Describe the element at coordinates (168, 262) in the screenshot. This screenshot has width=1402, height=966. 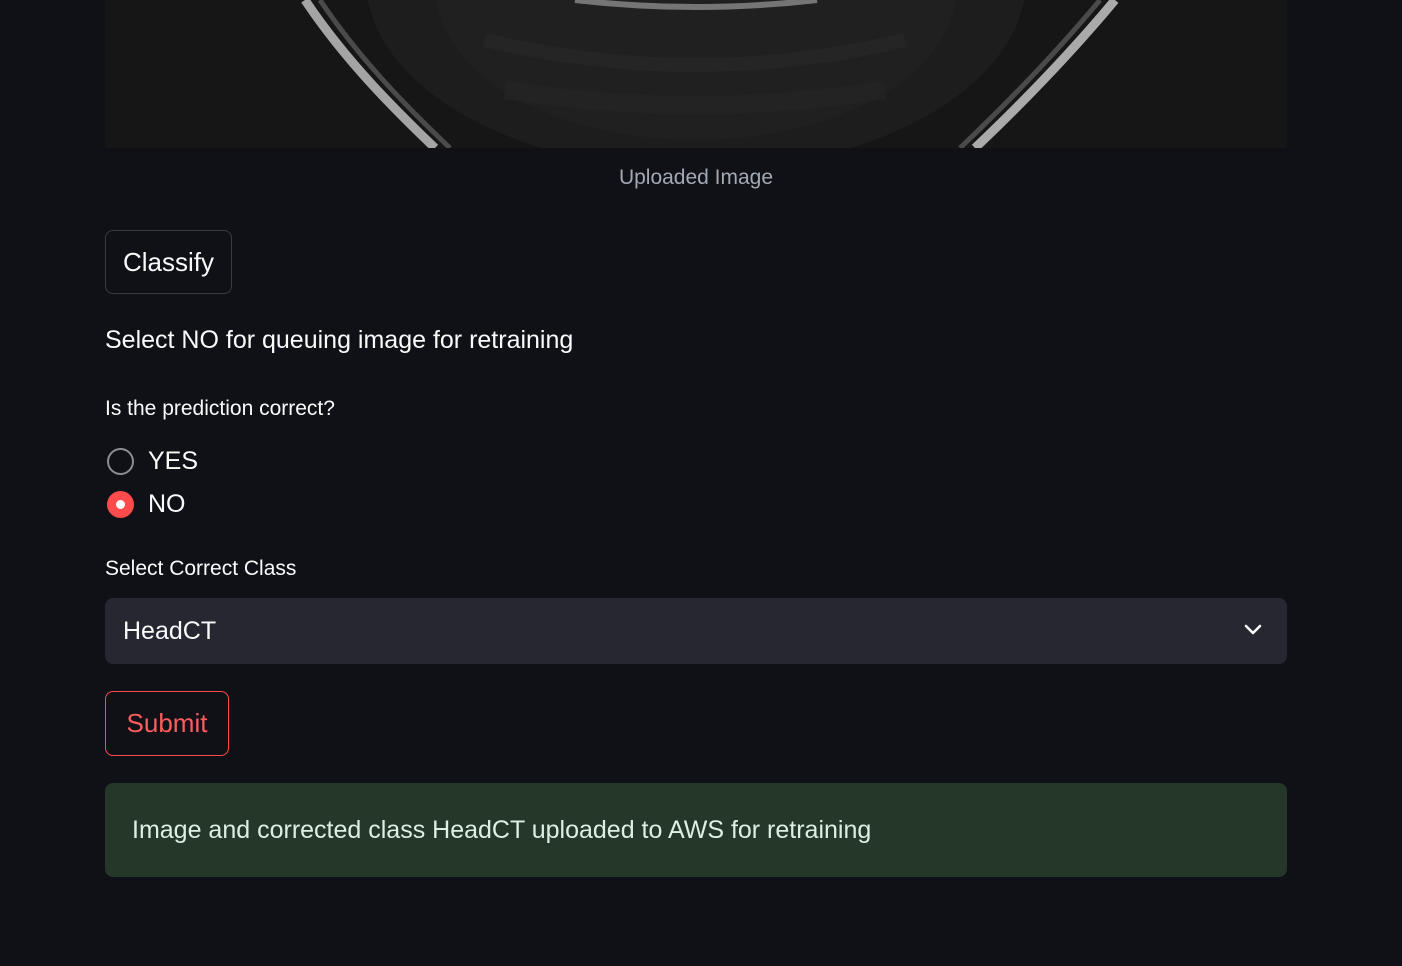
I see `classify-button: Classify` at that location.